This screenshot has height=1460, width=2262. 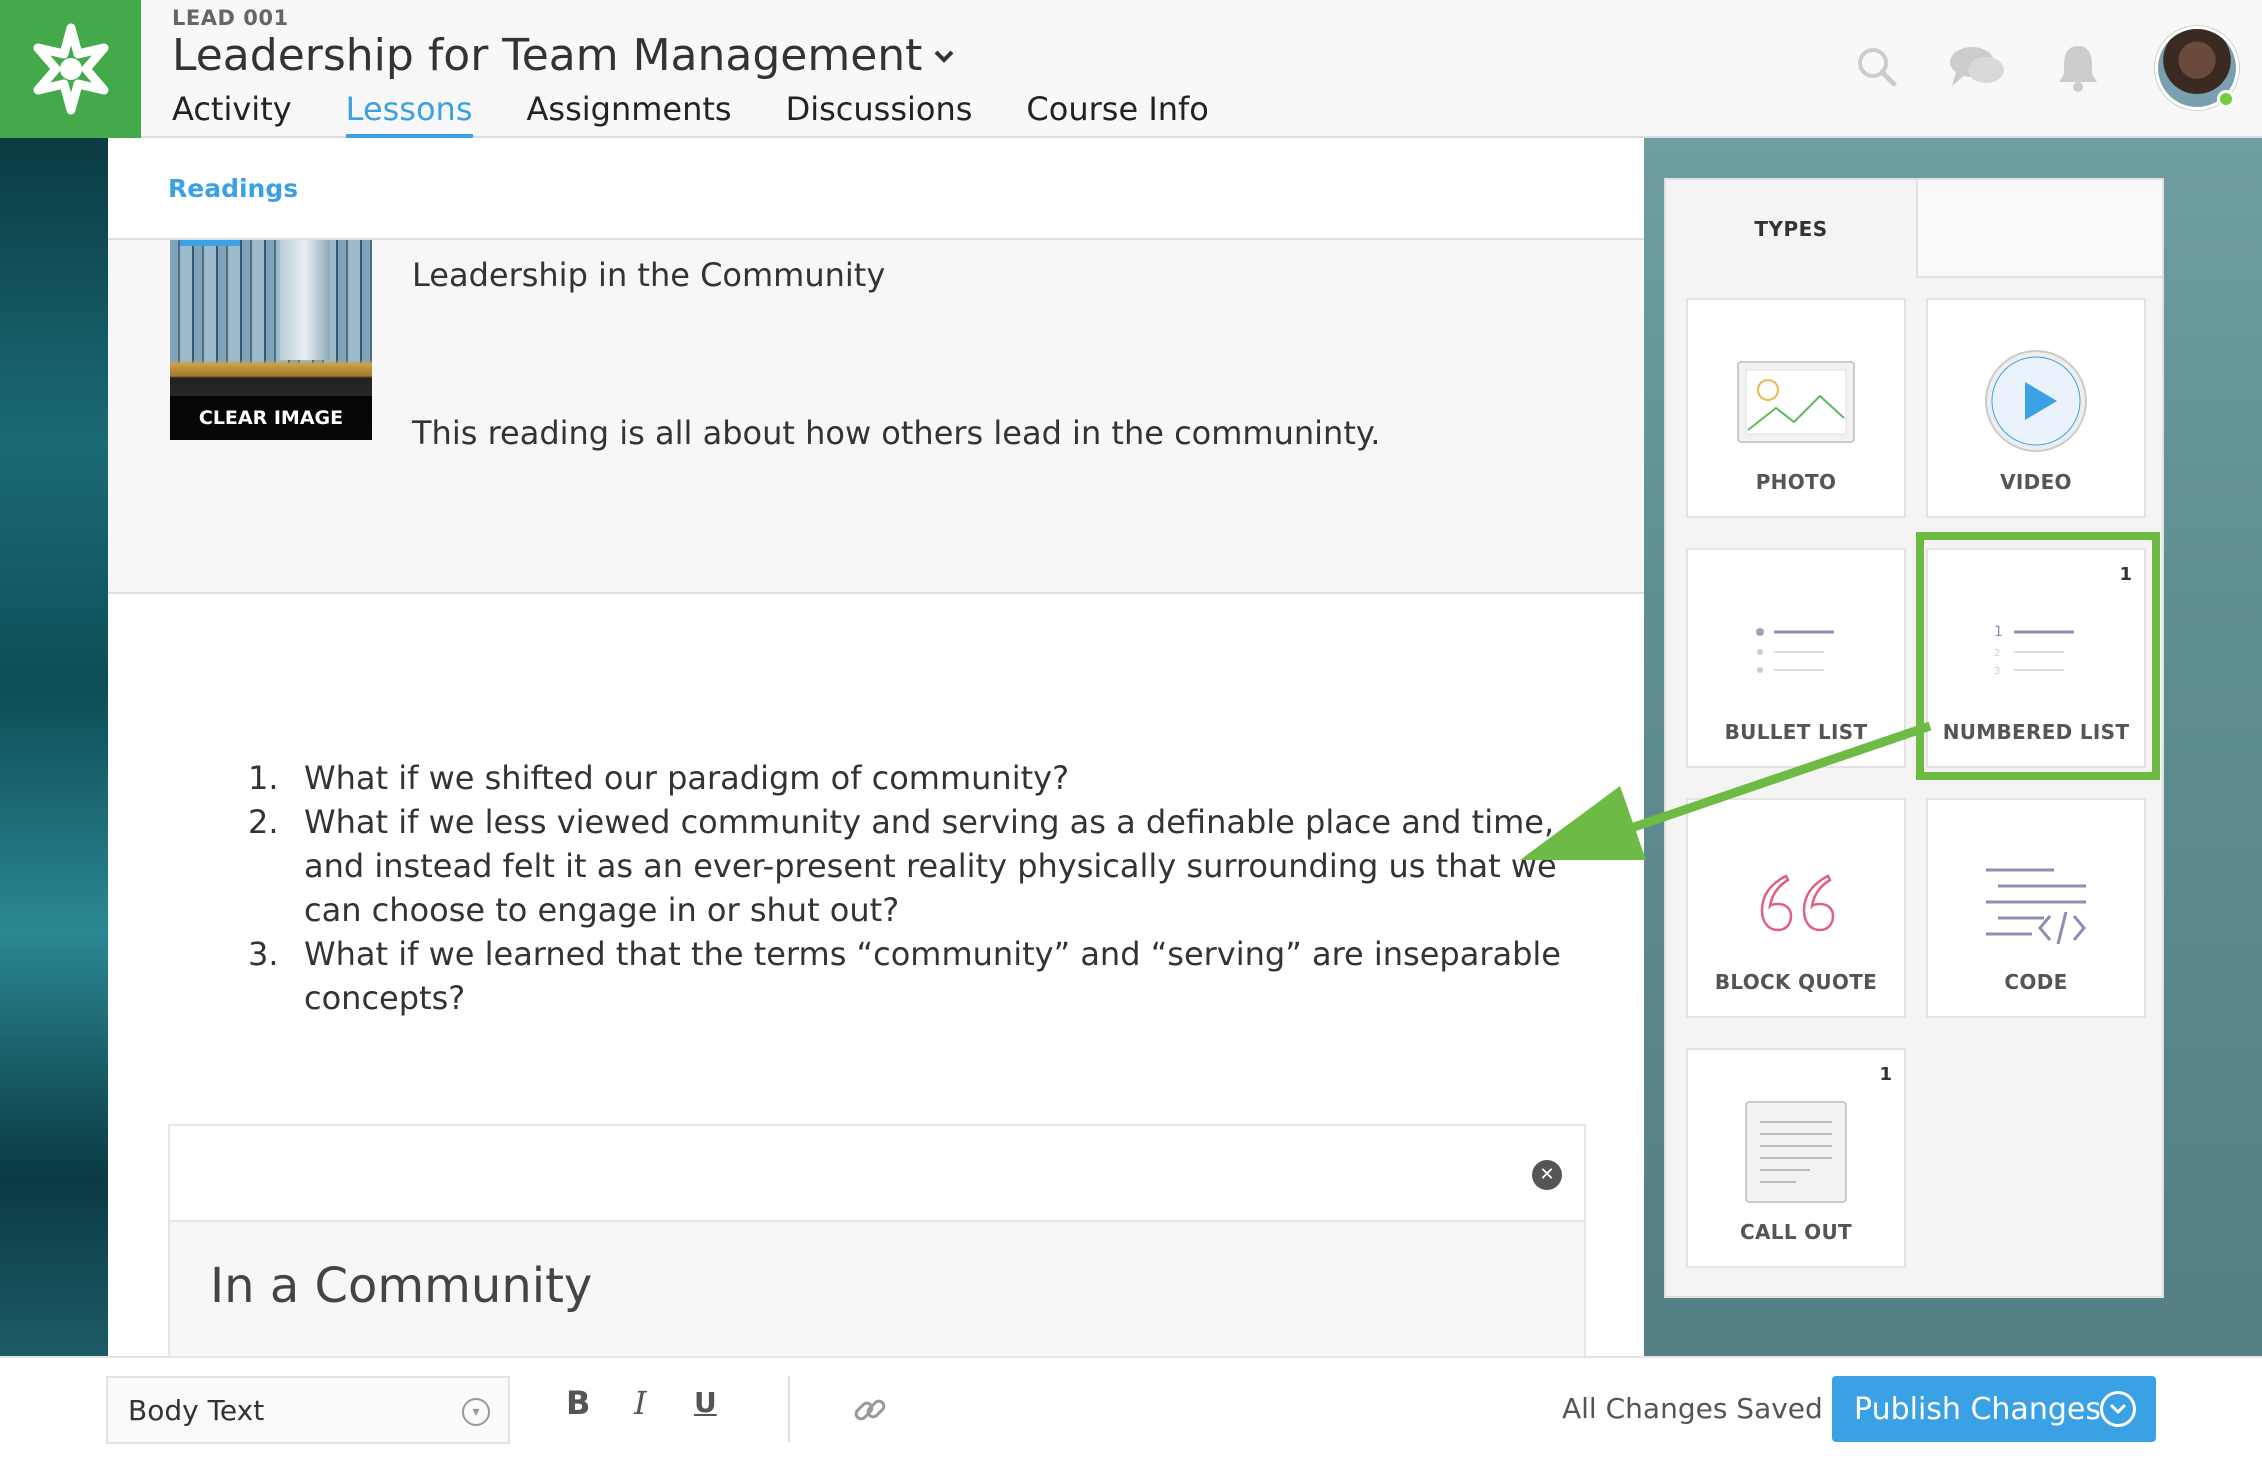 I want to click on tab-secondary, so click(x=2039, y=229).